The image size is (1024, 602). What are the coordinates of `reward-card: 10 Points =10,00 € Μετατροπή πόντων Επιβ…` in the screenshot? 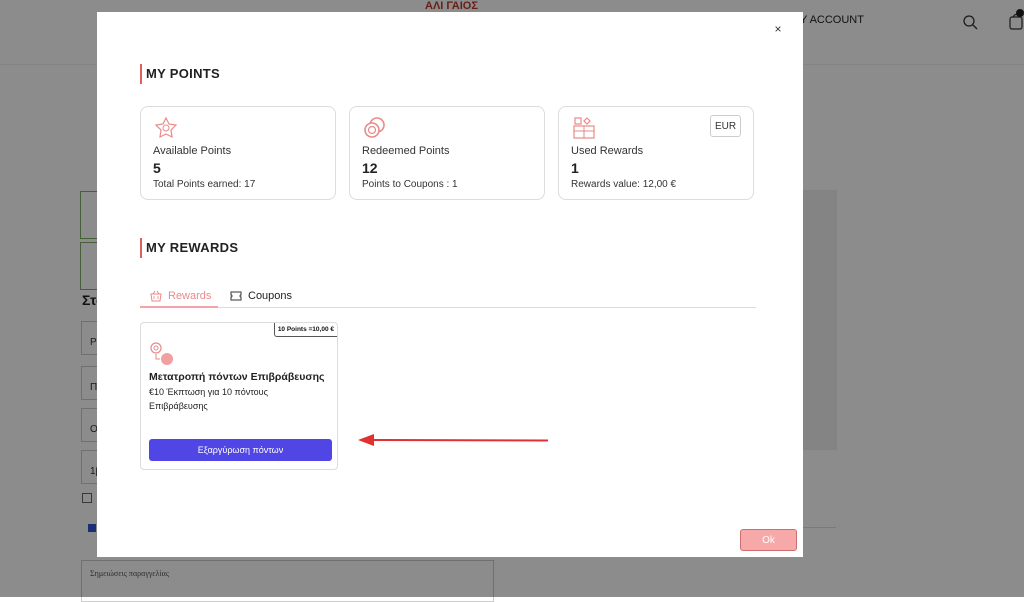 It's located at (239, 396).